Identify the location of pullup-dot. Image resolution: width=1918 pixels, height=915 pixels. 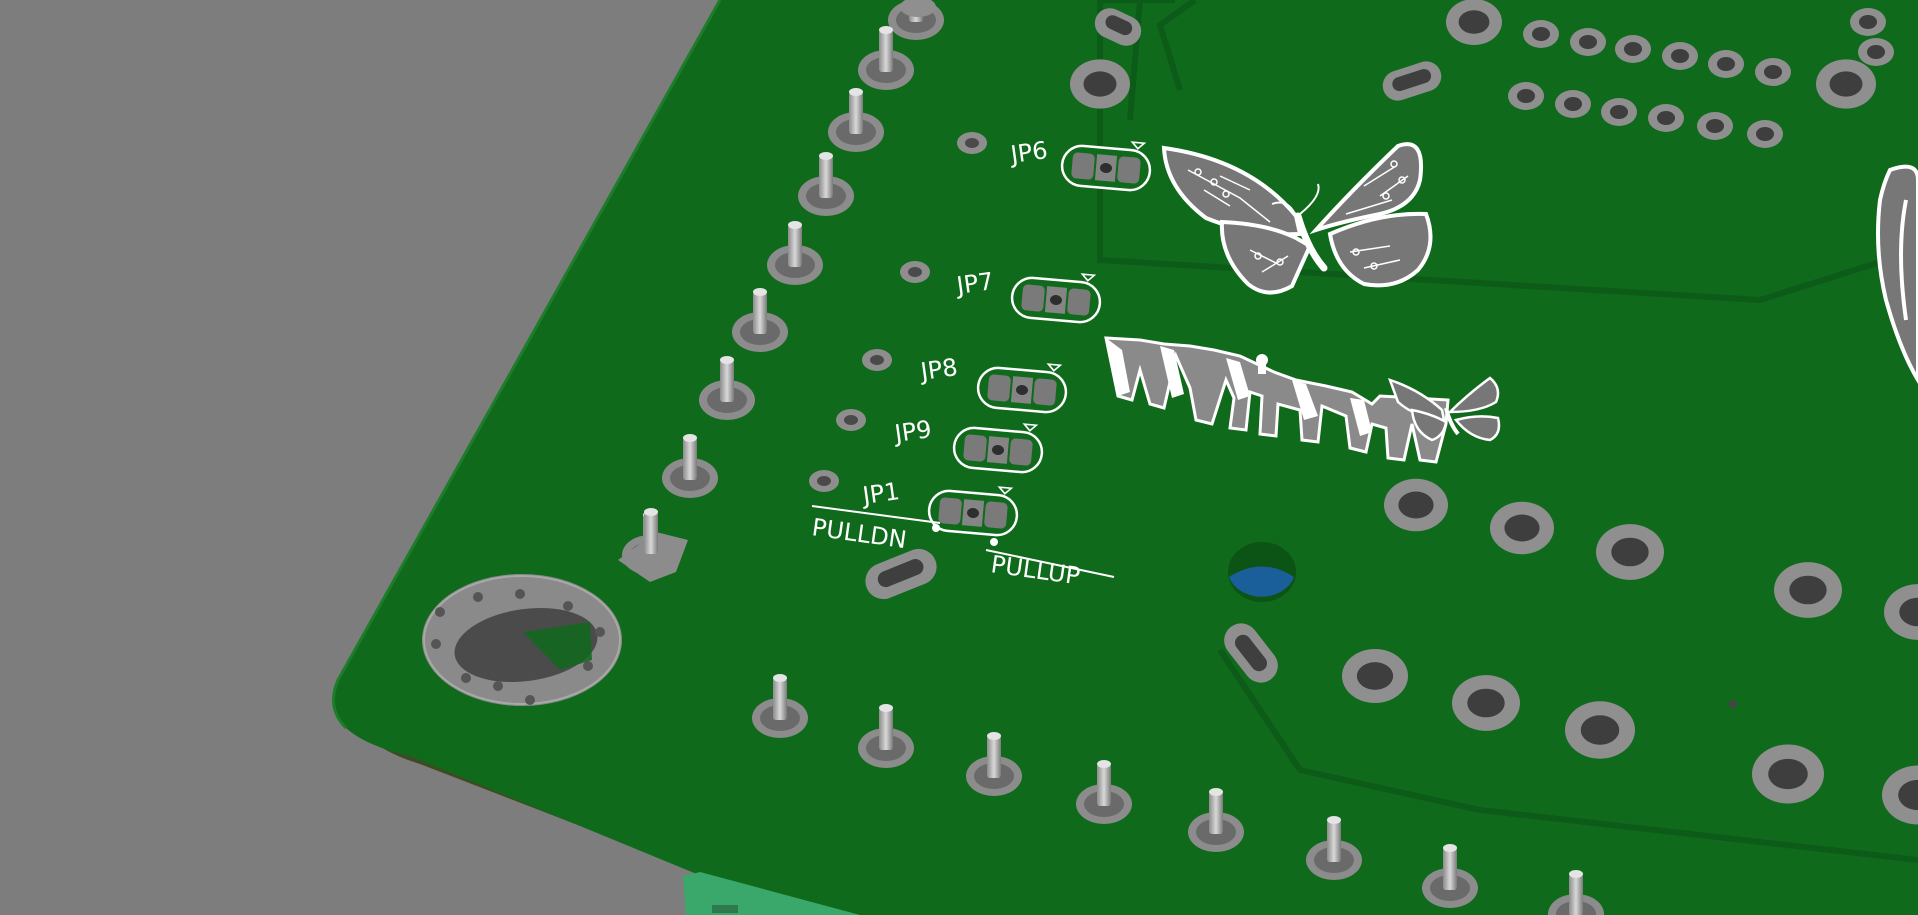
(994, 542).